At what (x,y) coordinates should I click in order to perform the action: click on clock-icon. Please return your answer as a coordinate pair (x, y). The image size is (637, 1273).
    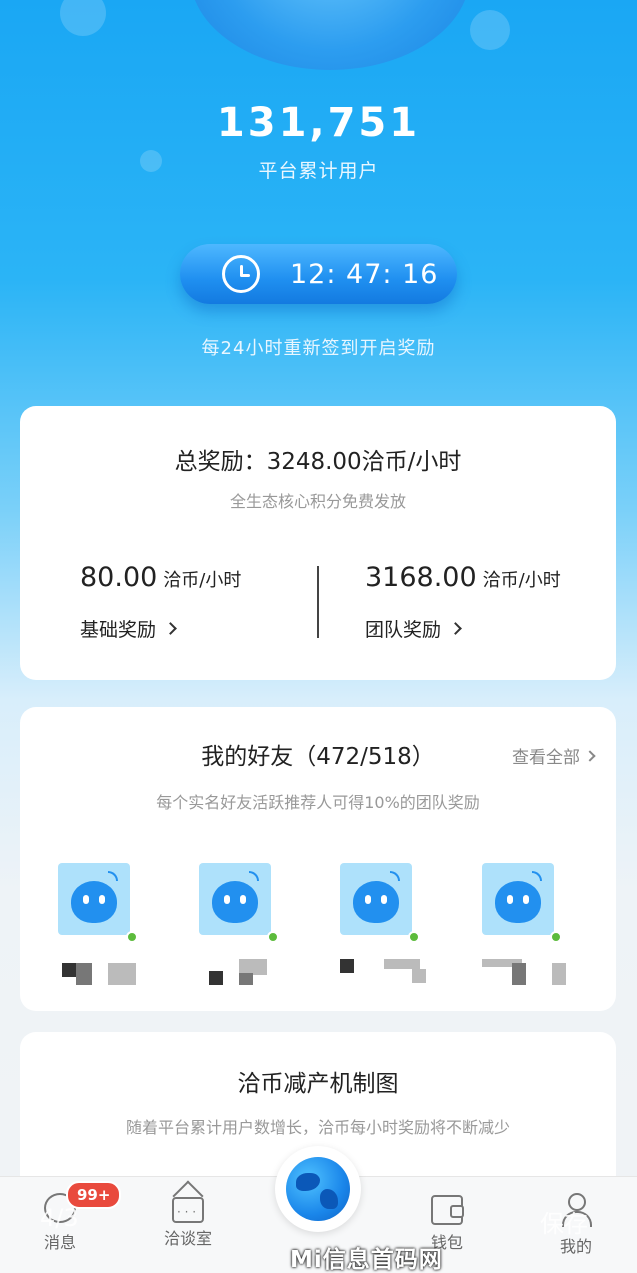
    Looking at the image, I should click on (241, 274).